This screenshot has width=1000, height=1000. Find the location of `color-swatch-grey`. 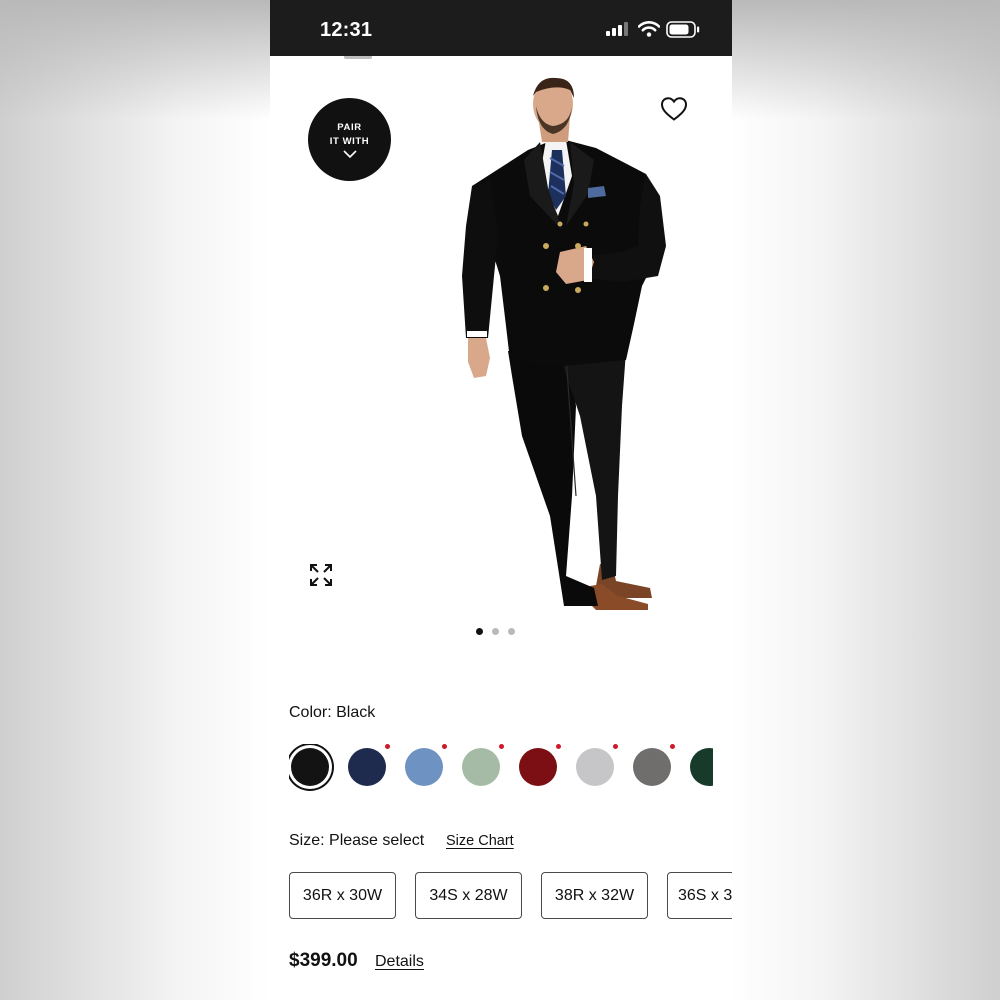

color-swatch-grey is located at coordinates (652, 767).